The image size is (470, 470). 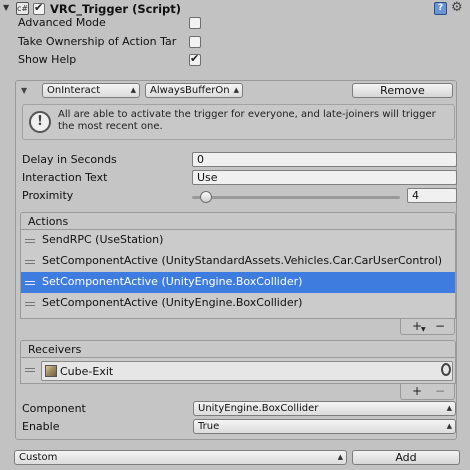 What do you see at coordinates (402, 90) in the screenshot?
I see `remove-trigger-button: Remove` at bounding box center [402, 90].